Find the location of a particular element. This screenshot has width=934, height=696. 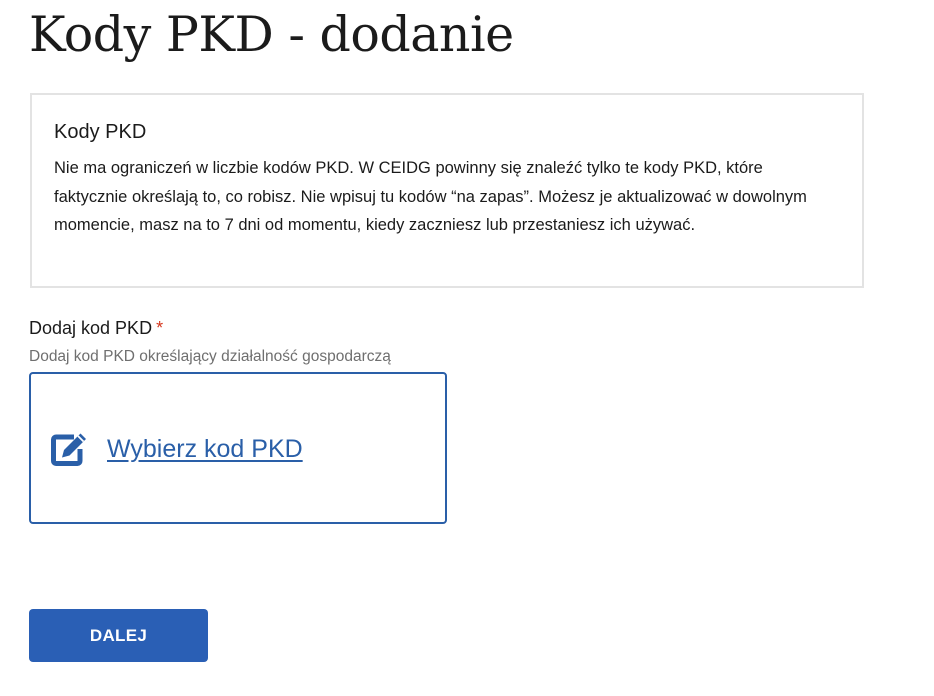

choose-pkd-link: Wybierz kod PKD is located at coordinates (205, 449).